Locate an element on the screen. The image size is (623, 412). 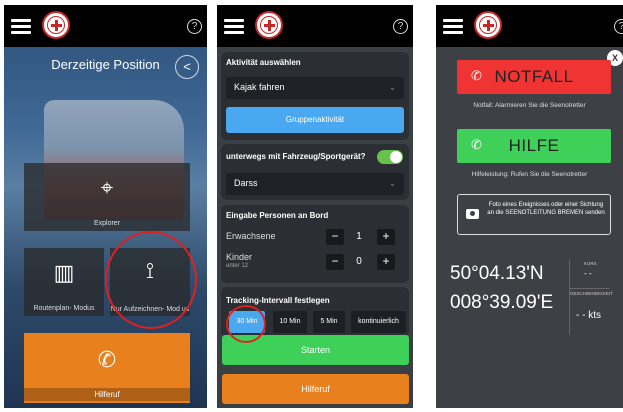
hilferuf-button: ✆ Hilferuf is located at coordinates (107, 368).